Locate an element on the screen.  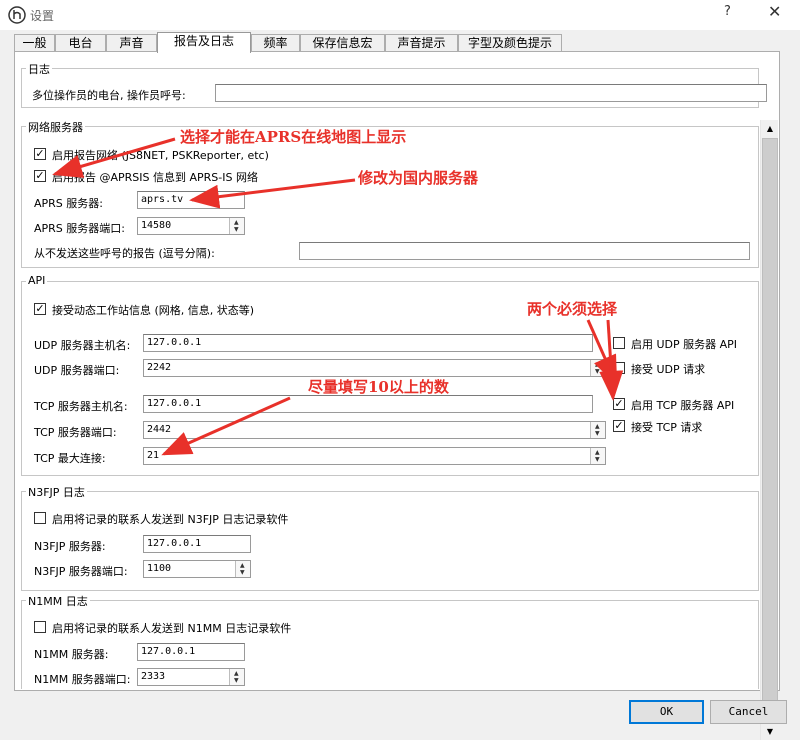
n3fjp-port-label: N3FJP 服务器端口: is located at coordinates (81, 571).